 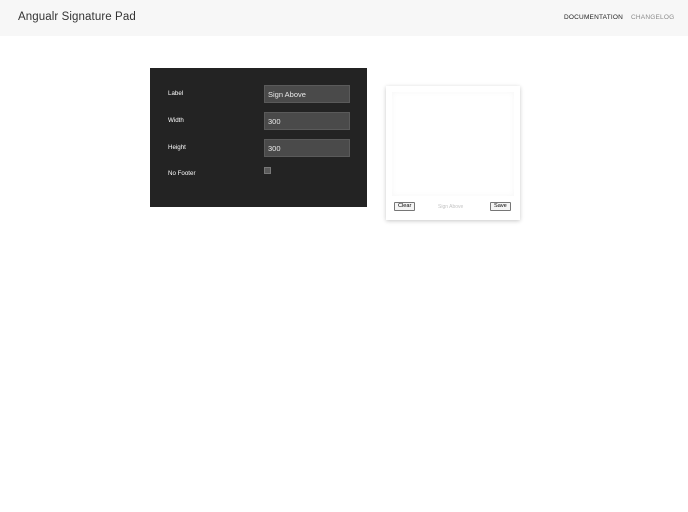 I want to click on width-input, so click(x=307, y=121).